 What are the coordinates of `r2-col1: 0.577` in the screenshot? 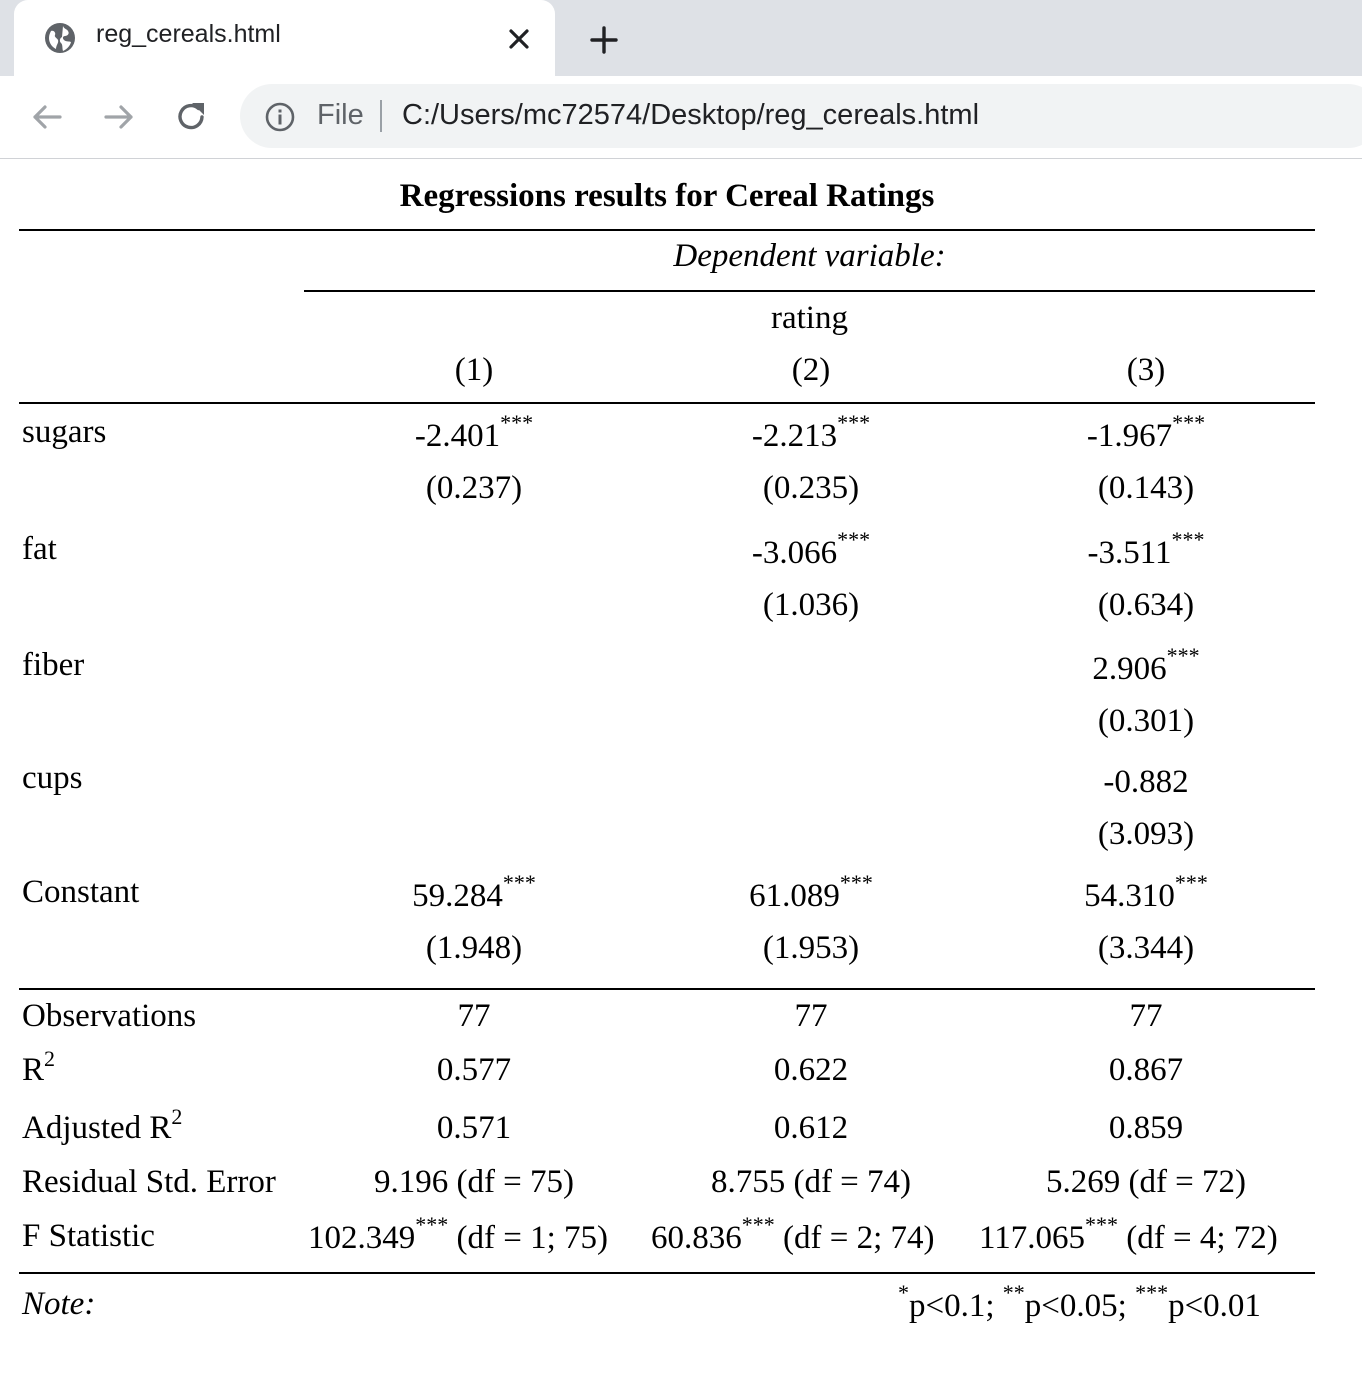 It's located at (474, 1070).